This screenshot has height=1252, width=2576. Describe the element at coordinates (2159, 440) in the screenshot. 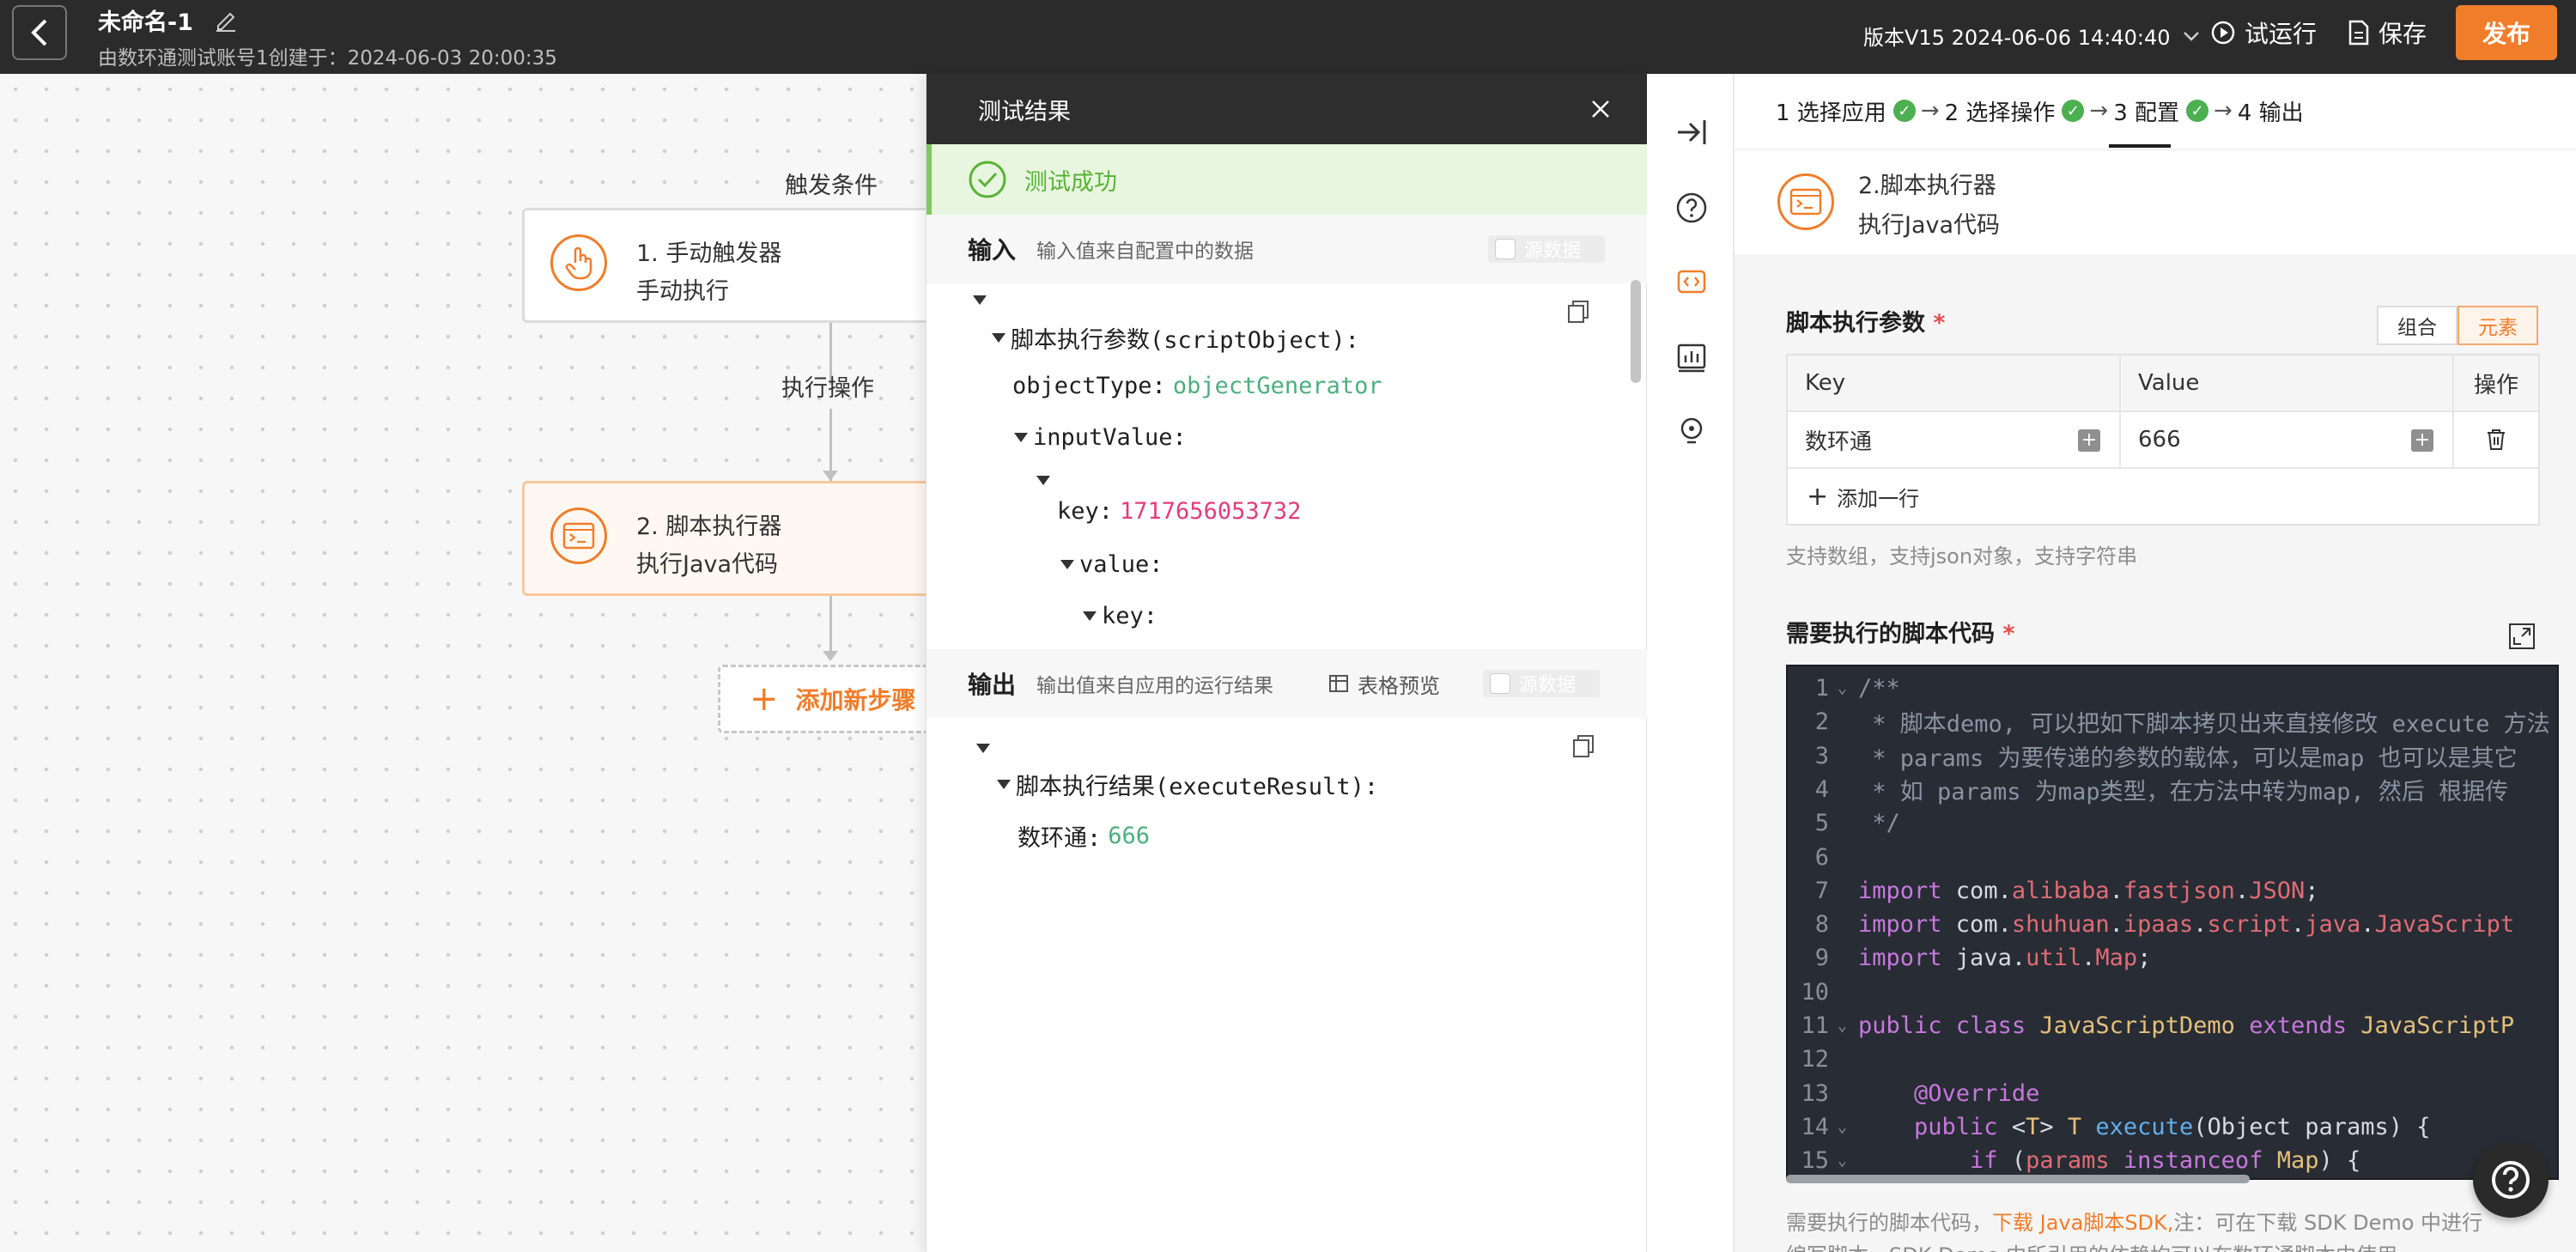

I see `value-value: 666` at that location.